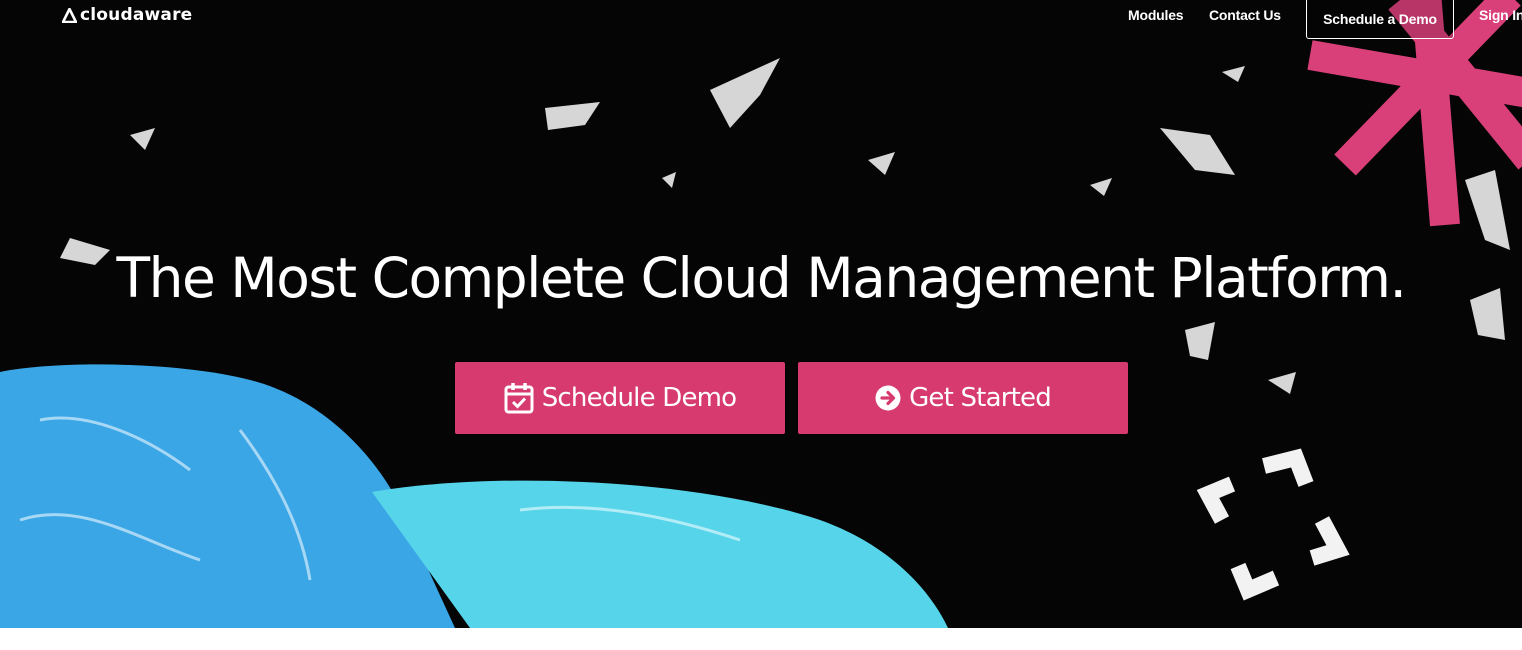  Describe the element at coordinates (1500, 15) in the screenshot. I see `nav-link-sign-in: Sign In` at that location.